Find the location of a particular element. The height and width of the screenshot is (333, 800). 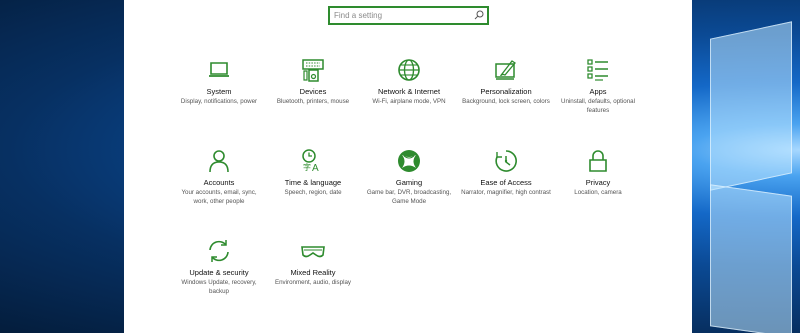

tile-title: Mixed Reality is located at coordinates (313, 272).